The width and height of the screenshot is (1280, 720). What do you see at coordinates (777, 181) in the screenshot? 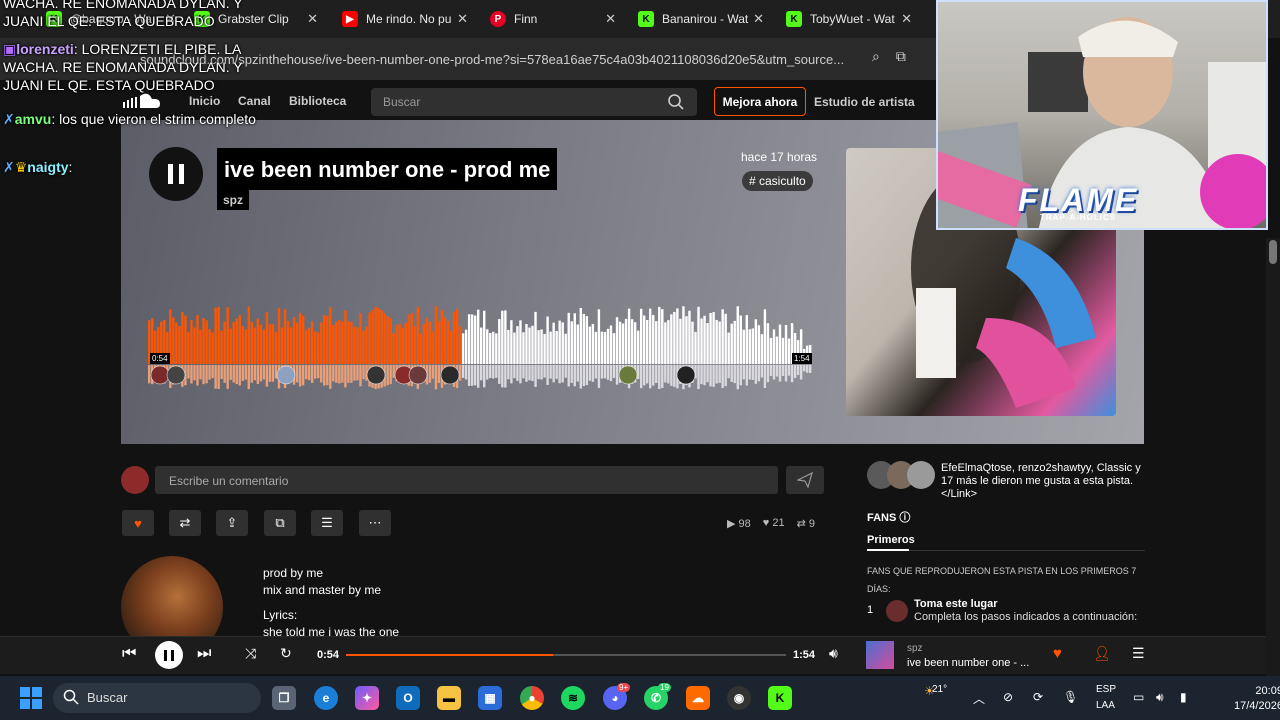
I see `genre-tag: # casiculto` at bounding box center [777, 181].